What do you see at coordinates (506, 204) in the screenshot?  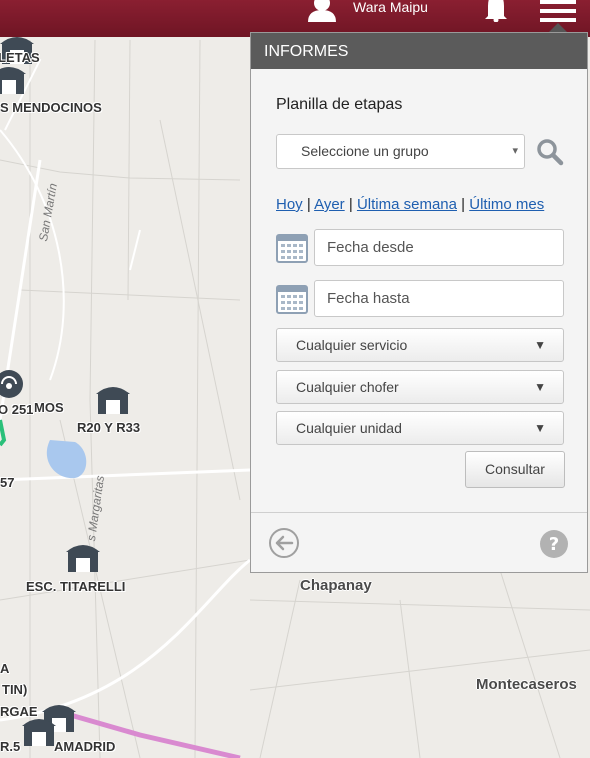 I see `link-last-month: Último mes` at bounding box center [506, 204].